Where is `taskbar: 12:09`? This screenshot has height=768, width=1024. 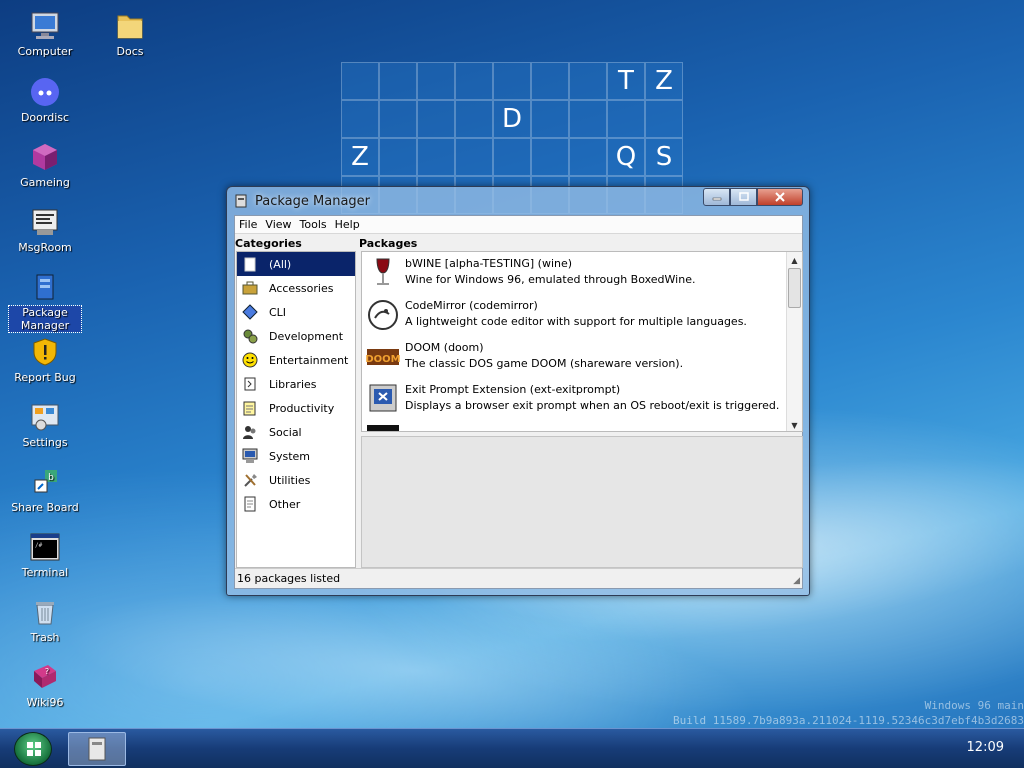
taskbar: 12:09 is located at coordinates (512, 748).